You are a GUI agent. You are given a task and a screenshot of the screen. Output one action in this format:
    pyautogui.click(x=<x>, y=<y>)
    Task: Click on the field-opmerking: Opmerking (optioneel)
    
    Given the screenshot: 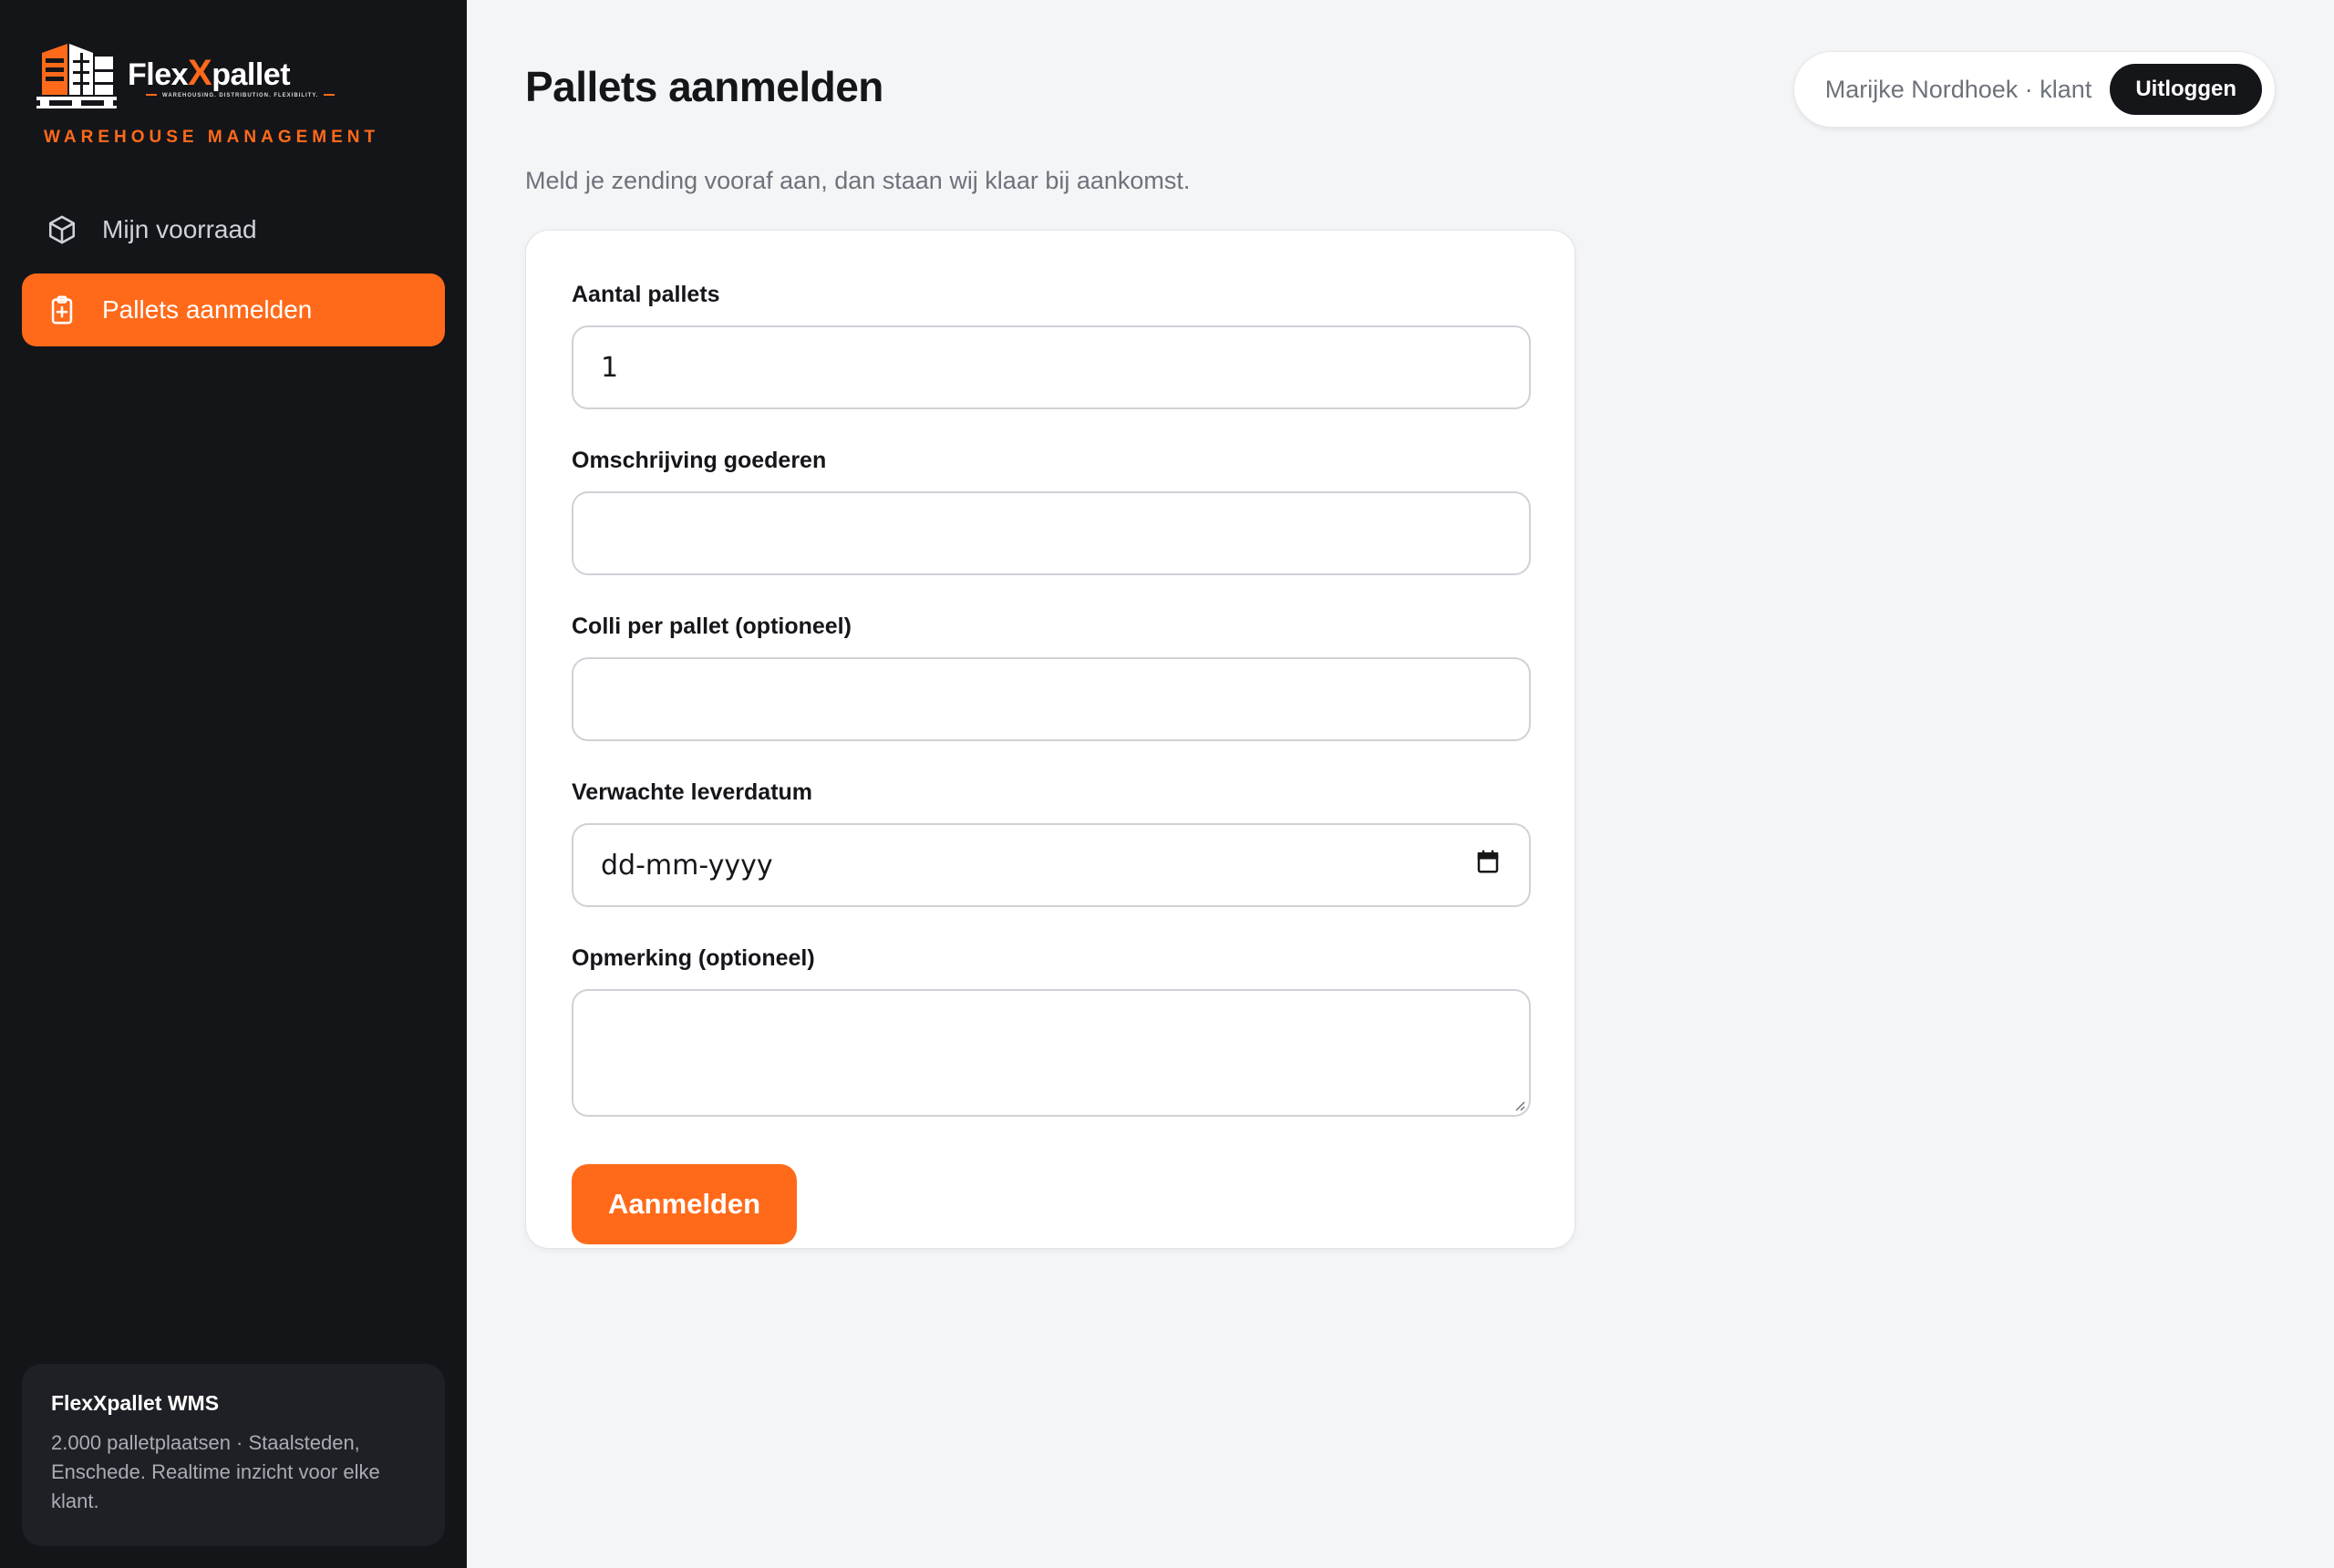 What is the action you would take?
    pyautogui.click(x=1051, y=1027)
    